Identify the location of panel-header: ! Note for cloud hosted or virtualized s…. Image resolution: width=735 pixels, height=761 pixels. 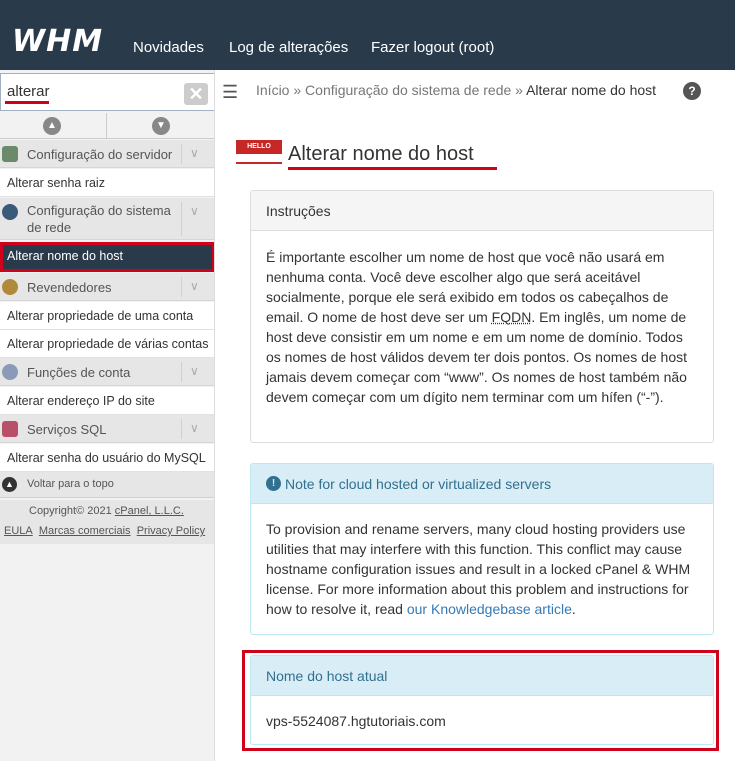
(482, 484).